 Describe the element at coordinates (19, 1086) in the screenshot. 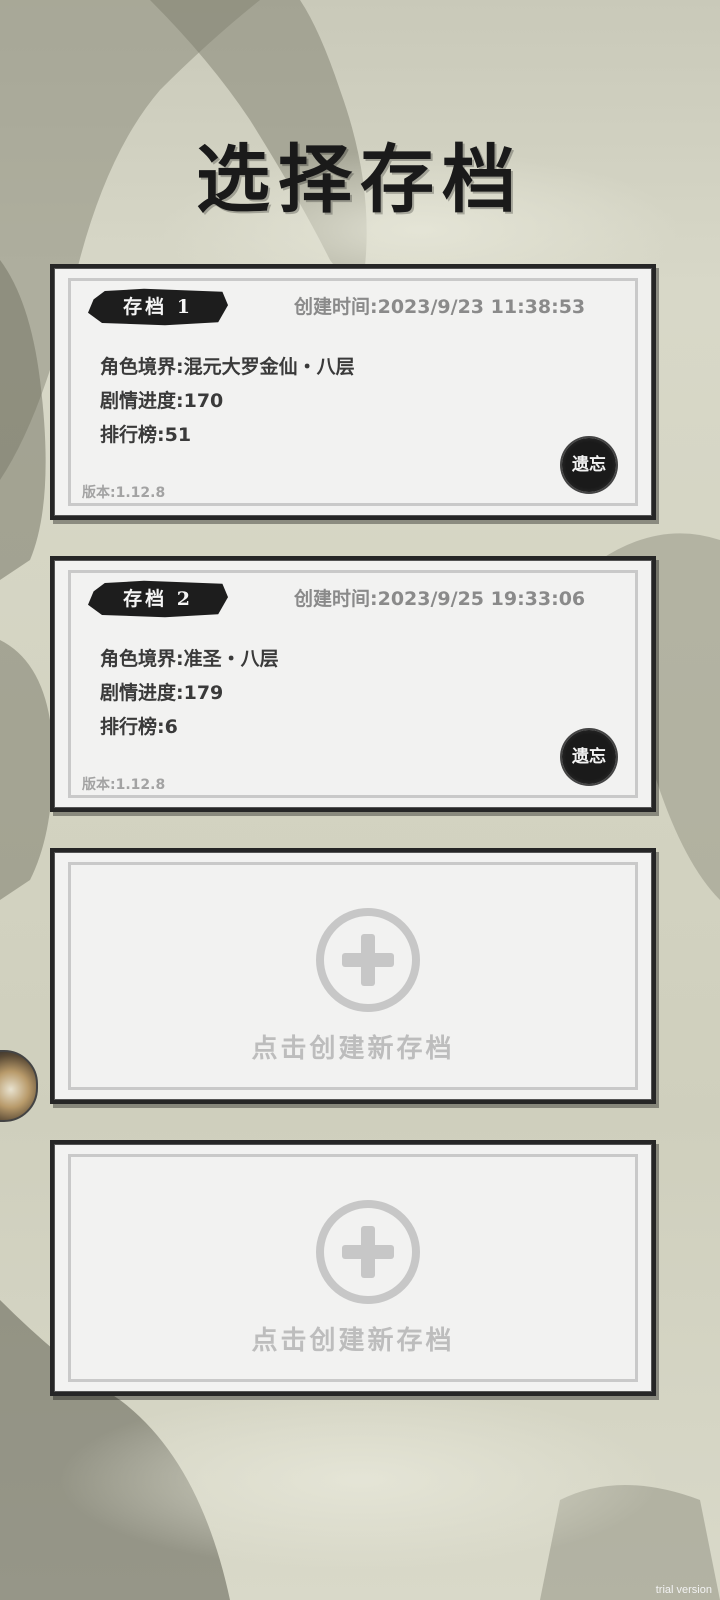

I see `floating-avatar-button` at that location.